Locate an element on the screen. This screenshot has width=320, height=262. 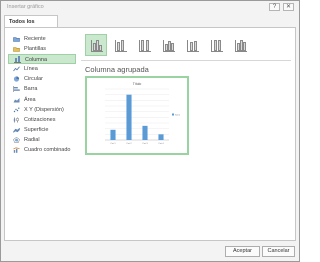
sidebar-item-dispersion: X Y (Dispersión) is located at coordinates (42, 110).